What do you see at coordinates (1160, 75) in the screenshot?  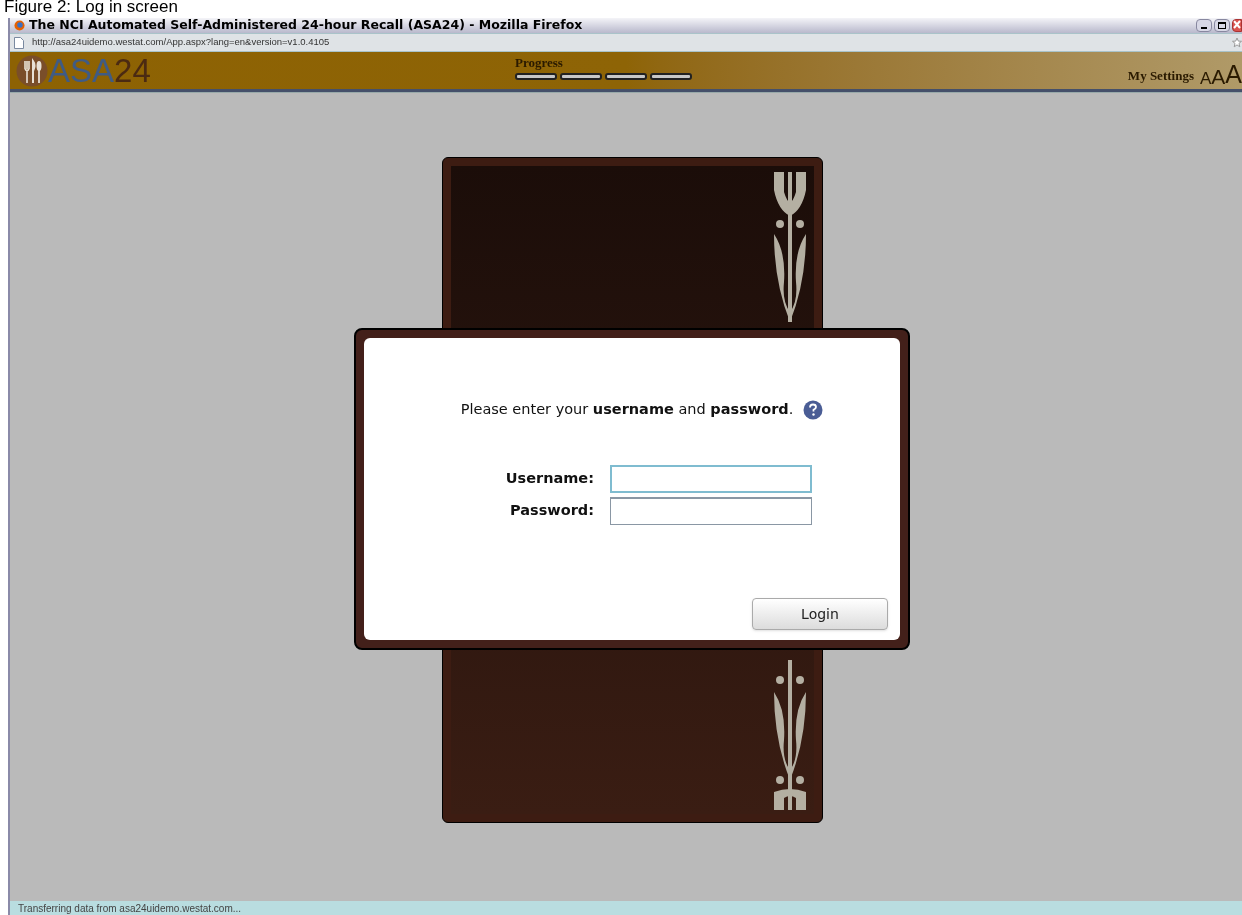 I see `settings-link: My Settings` at bounding box center [1160, 75].